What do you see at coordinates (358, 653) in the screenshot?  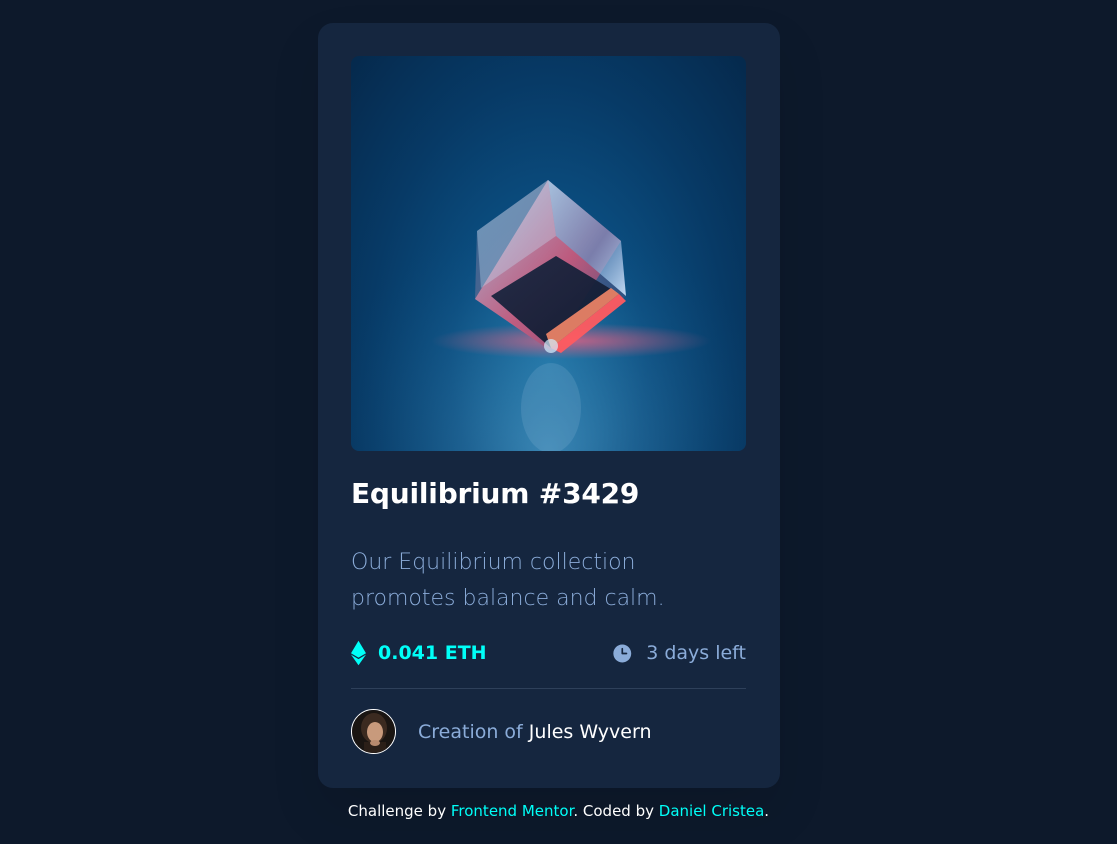 I see `ethereum-icon` at bounding box center [358, 653].